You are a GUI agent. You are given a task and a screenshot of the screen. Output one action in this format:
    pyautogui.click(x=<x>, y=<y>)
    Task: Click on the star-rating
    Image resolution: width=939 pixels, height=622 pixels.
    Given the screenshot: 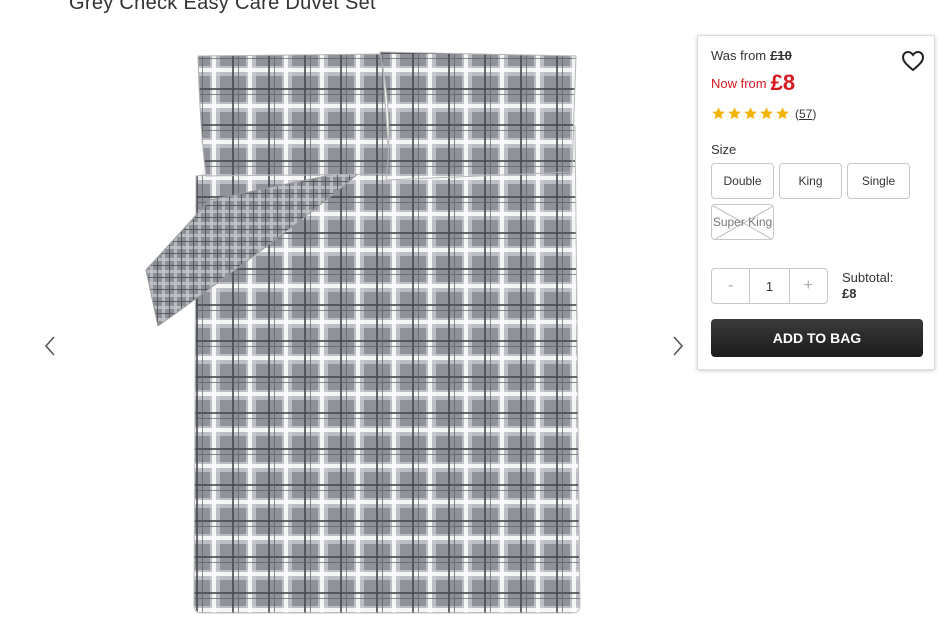 What is the action you would take?
    pyautogui.click(x=751, y=113)
    